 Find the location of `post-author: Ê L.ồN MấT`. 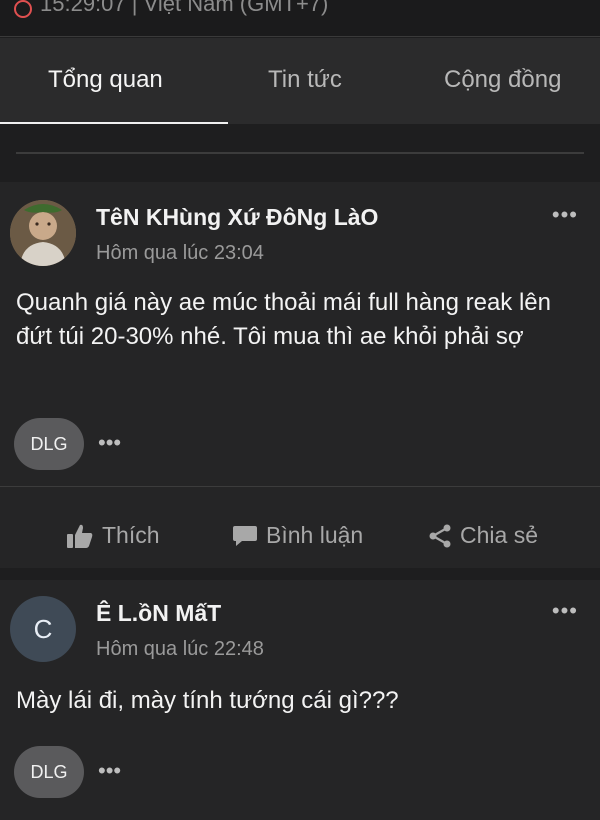

post-author: Ê L.ồN MấT is located at coordinates (158, 613).